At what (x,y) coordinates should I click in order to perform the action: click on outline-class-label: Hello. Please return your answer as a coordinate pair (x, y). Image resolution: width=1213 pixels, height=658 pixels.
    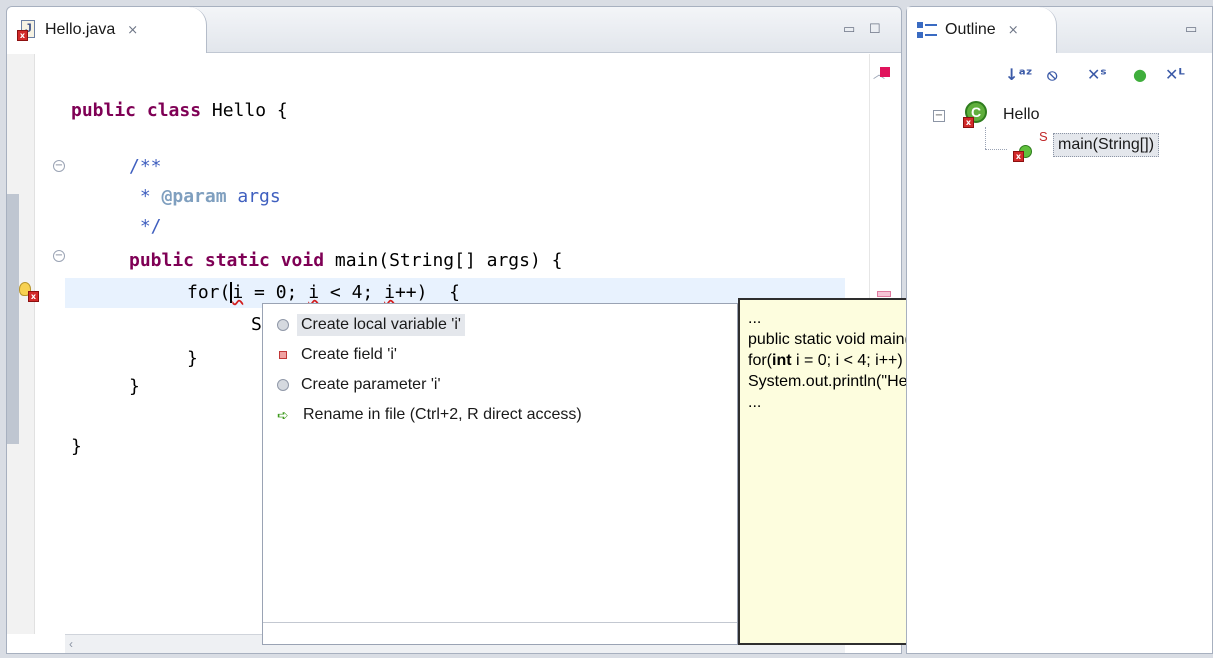
    Looking at the image, I should click on (1021, 115).